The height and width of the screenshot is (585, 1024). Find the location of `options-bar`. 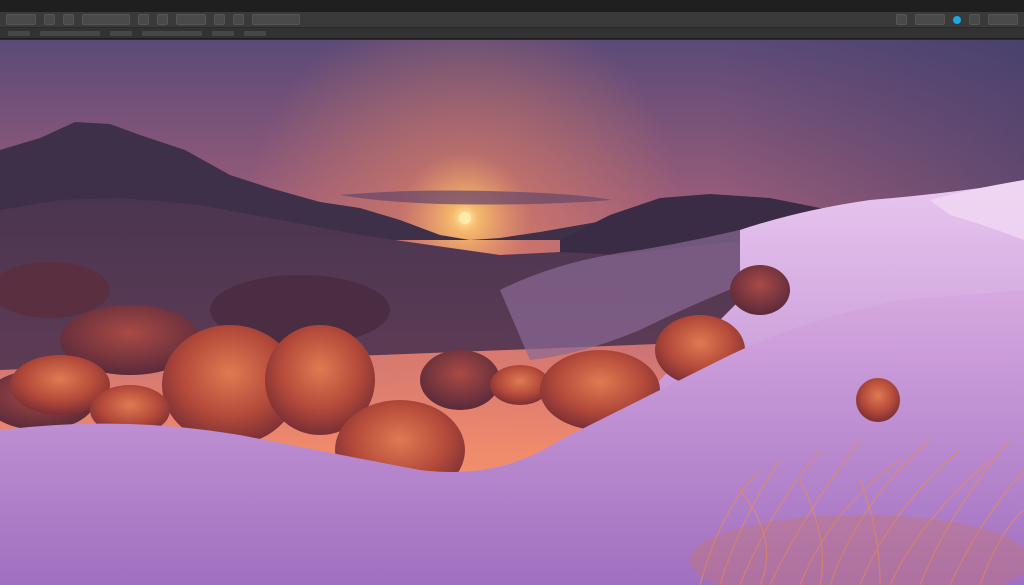

options-bar is located at coordinates (512, 33).